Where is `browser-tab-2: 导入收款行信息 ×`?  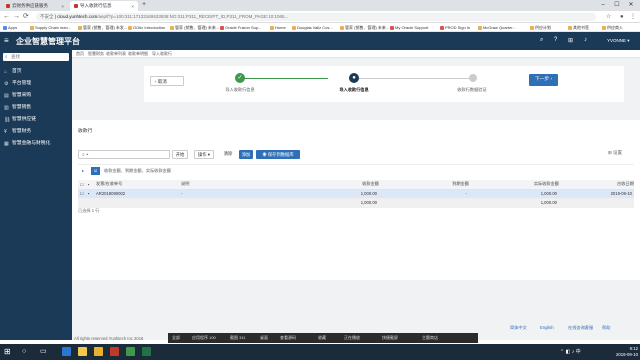
browser-tab-2: 导入收款行信息 × is located at coordinates (104, 6).